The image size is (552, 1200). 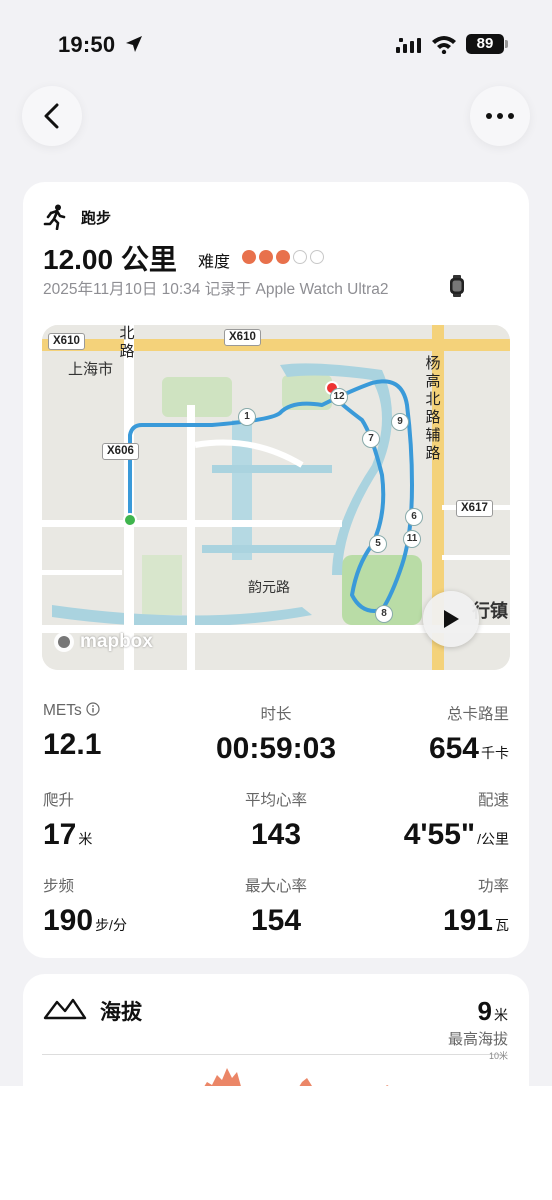 I want to click on running-icon, so click(x=54, y=217).